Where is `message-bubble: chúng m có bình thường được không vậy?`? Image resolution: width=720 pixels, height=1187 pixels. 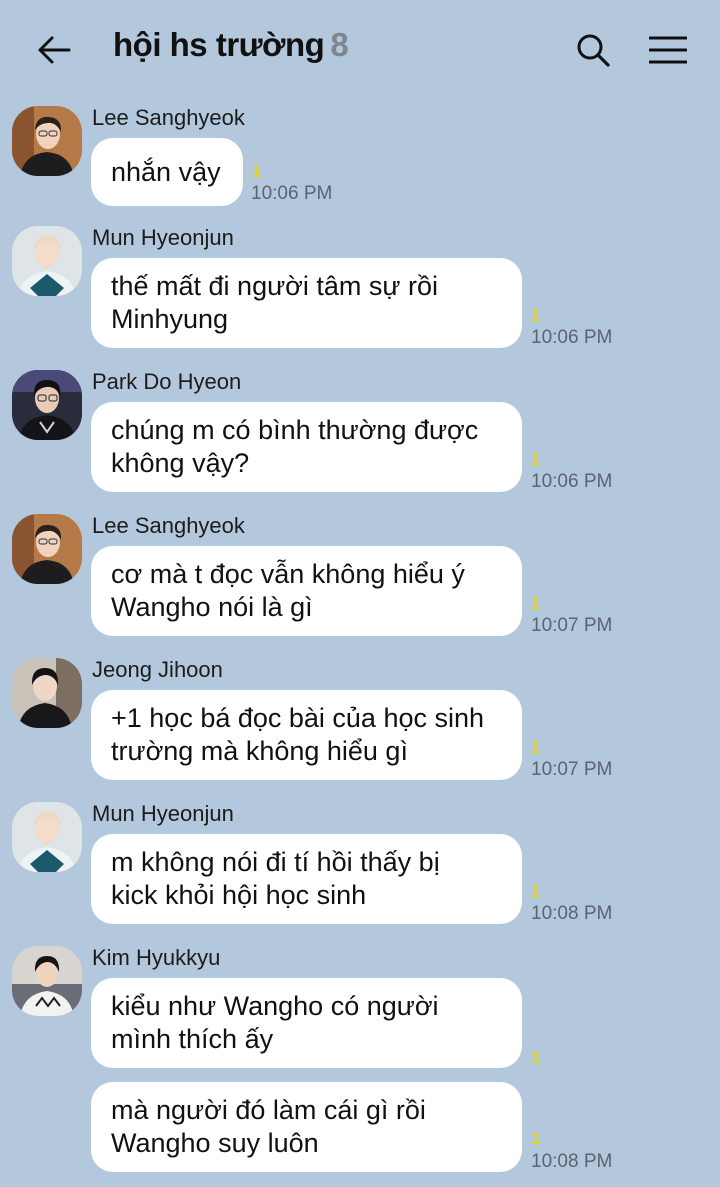
message-bubble: chúng m có bình thường được không vậy? is located at coordinates (306, 447).